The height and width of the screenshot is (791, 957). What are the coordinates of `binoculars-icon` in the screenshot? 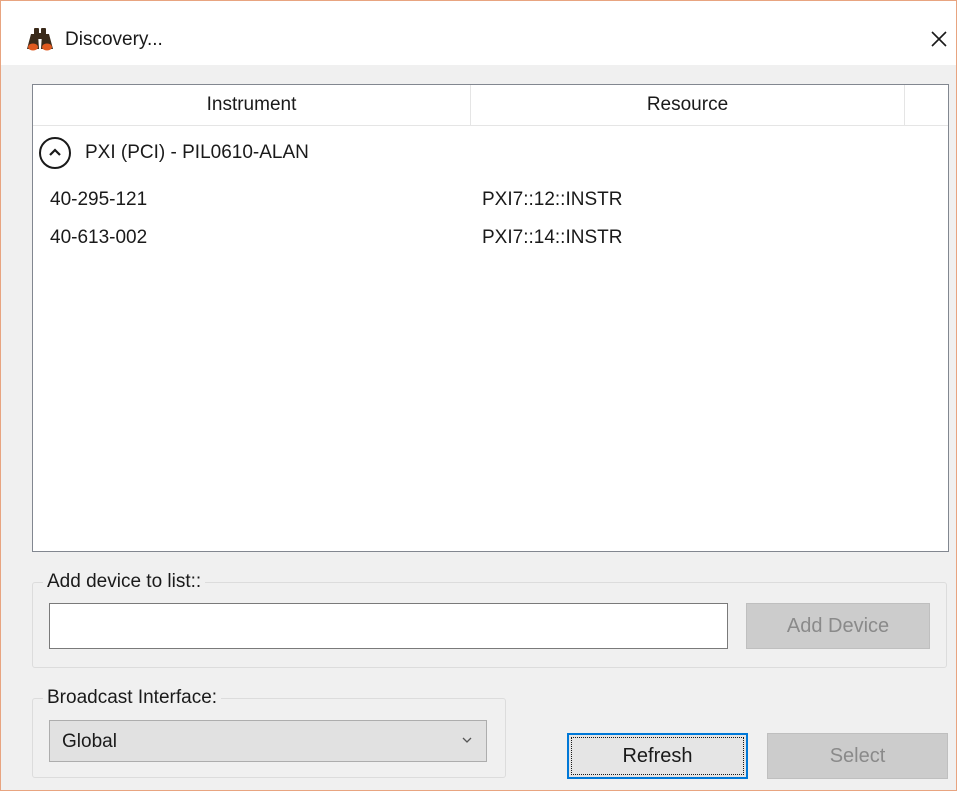 It's located at (40, 39).